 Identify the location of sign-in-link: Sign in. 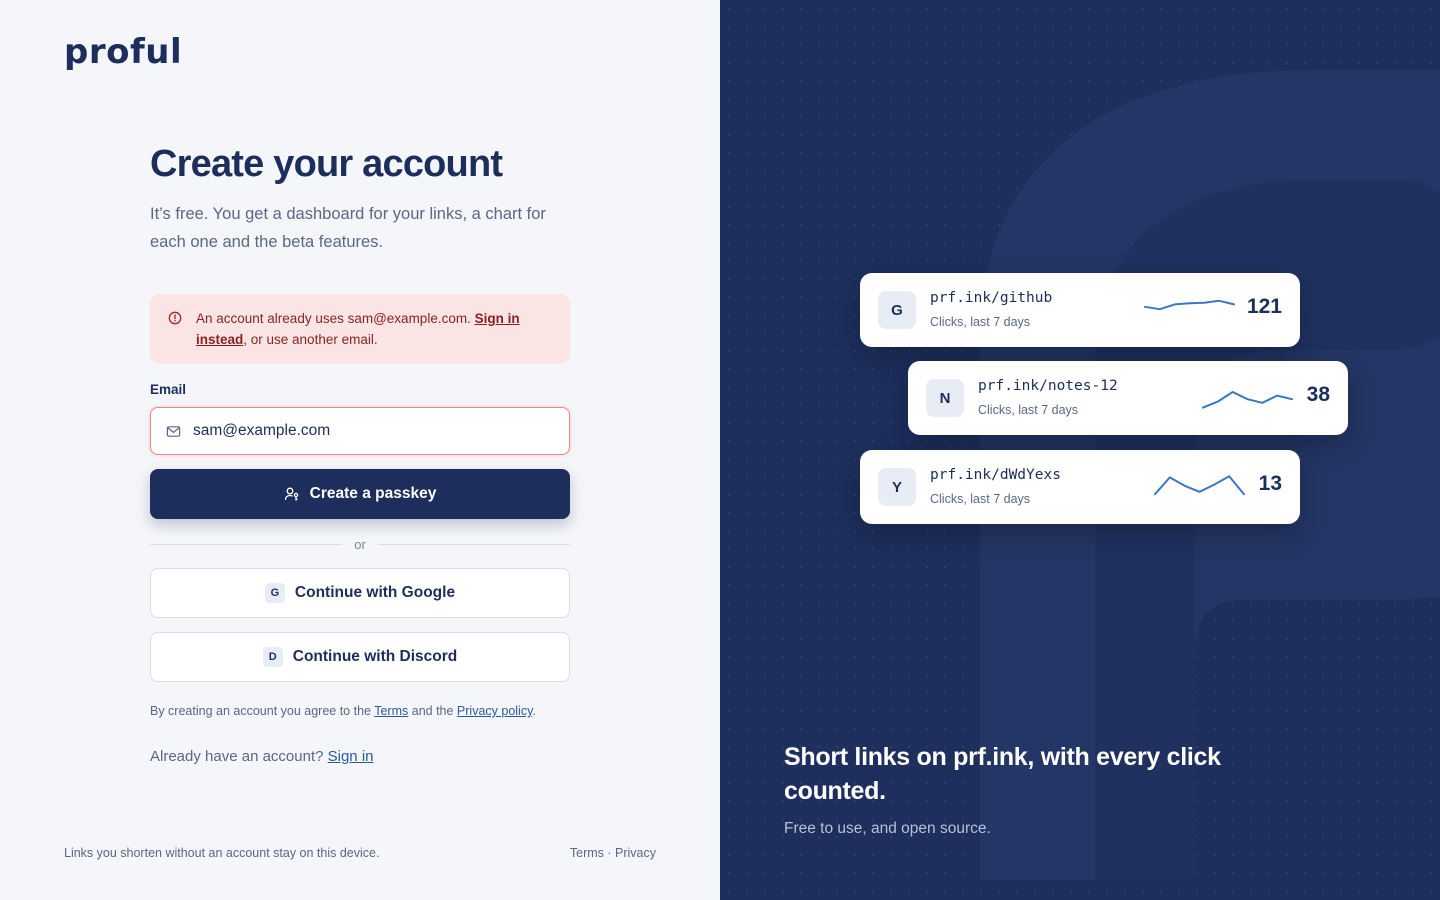
(351, 756).